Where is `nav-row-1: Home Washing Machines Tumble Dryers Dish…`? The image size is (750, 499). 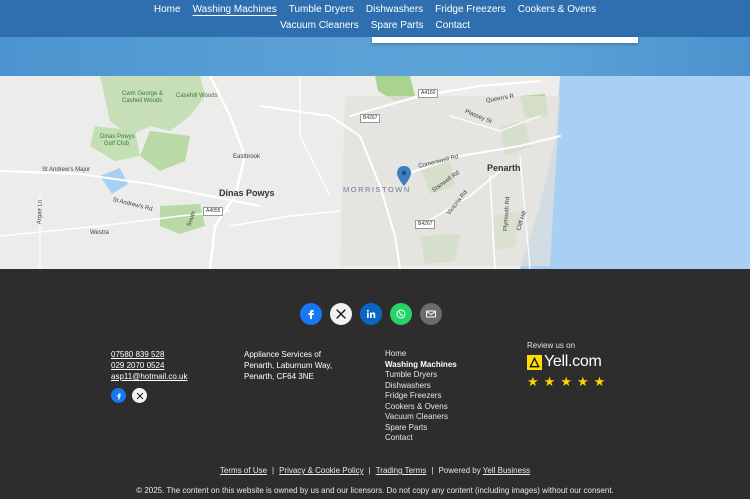 nav-row-1: Home Washing Machines Tumble Dryers Dish… is located at coordinates (375, 9).